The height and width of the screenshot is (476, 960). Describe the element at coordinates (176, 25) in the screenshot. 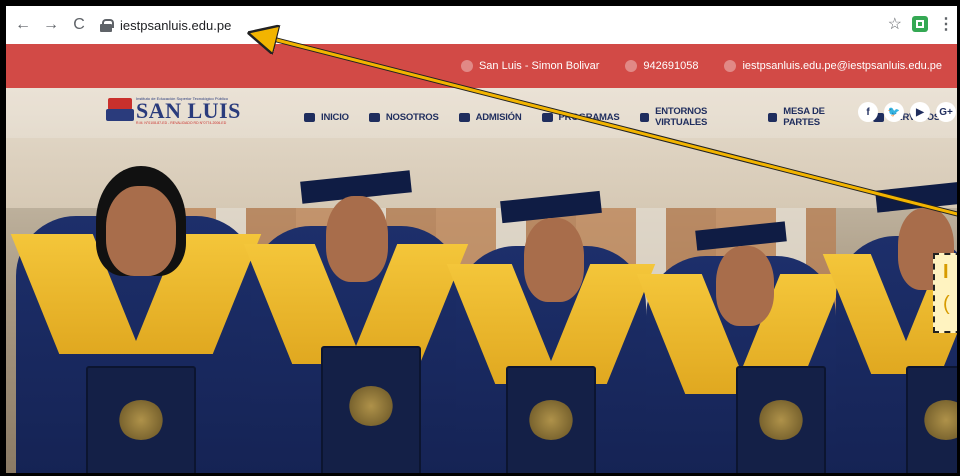

I see `url-text: iestpsanluis.edu.pe` at that location.